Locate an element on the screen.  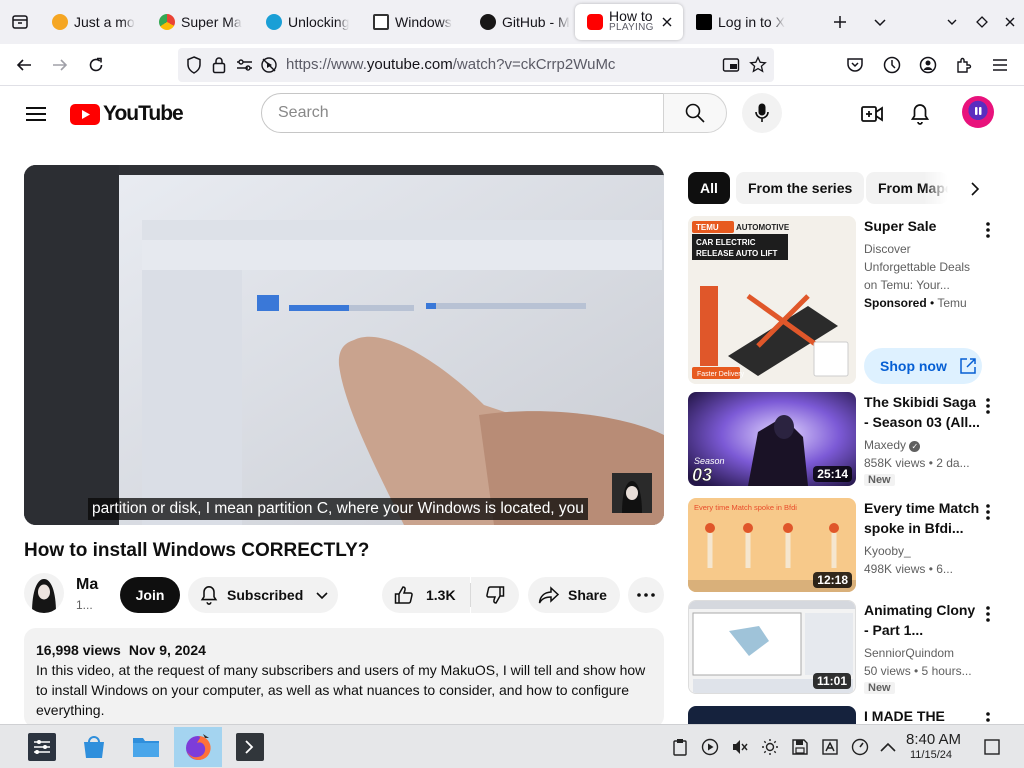
new-badge: New is located at coordinates (879, 480).